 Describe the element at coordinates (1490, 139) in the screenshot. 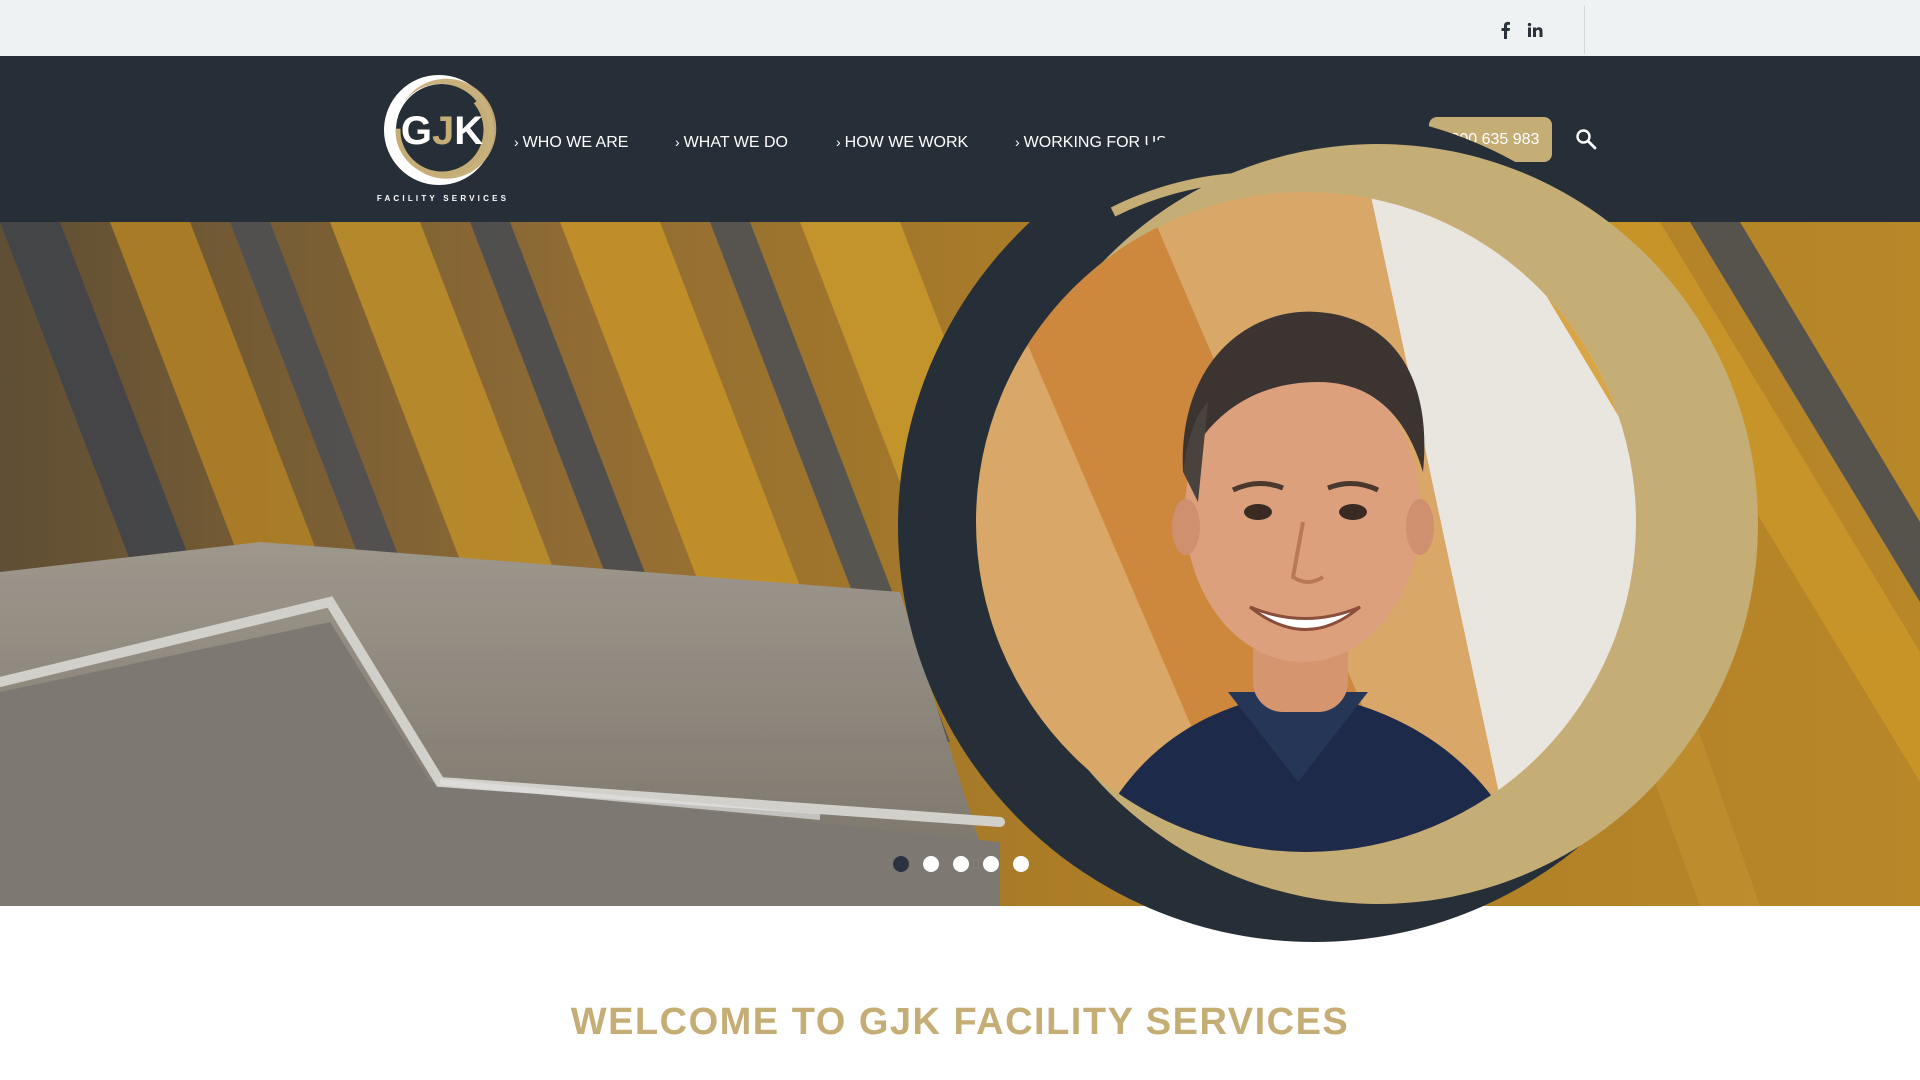

I see `phone-button: 1800 635 983` at that location.